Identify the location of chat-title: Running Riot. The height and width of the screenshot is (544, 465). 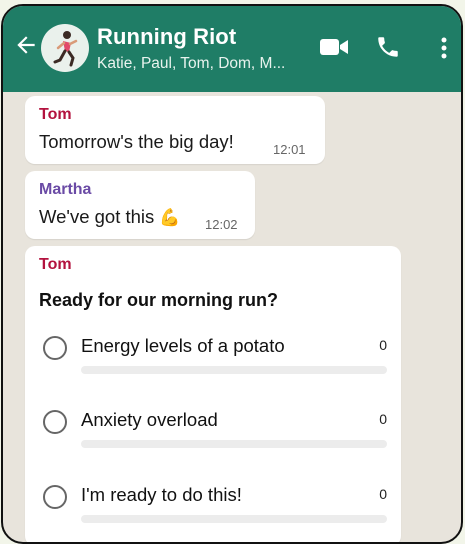
(166, 37).